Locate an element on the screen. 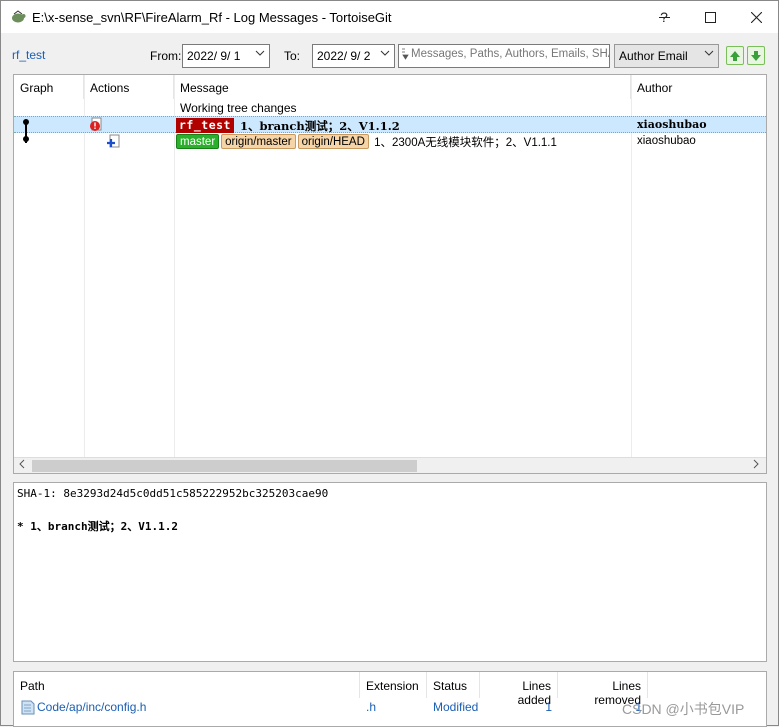  close-icon is located at coordinates (756, 17).